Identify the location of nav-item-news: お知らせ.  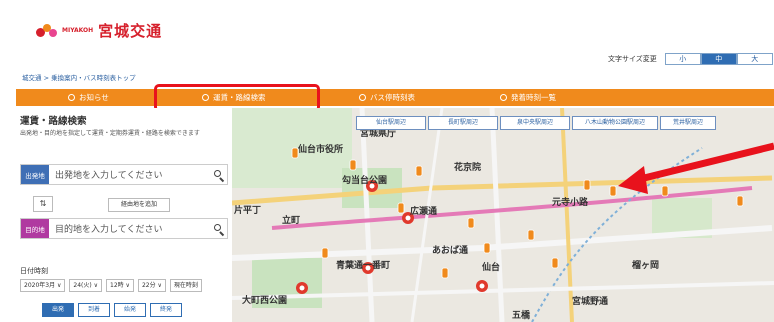
(88, 97).